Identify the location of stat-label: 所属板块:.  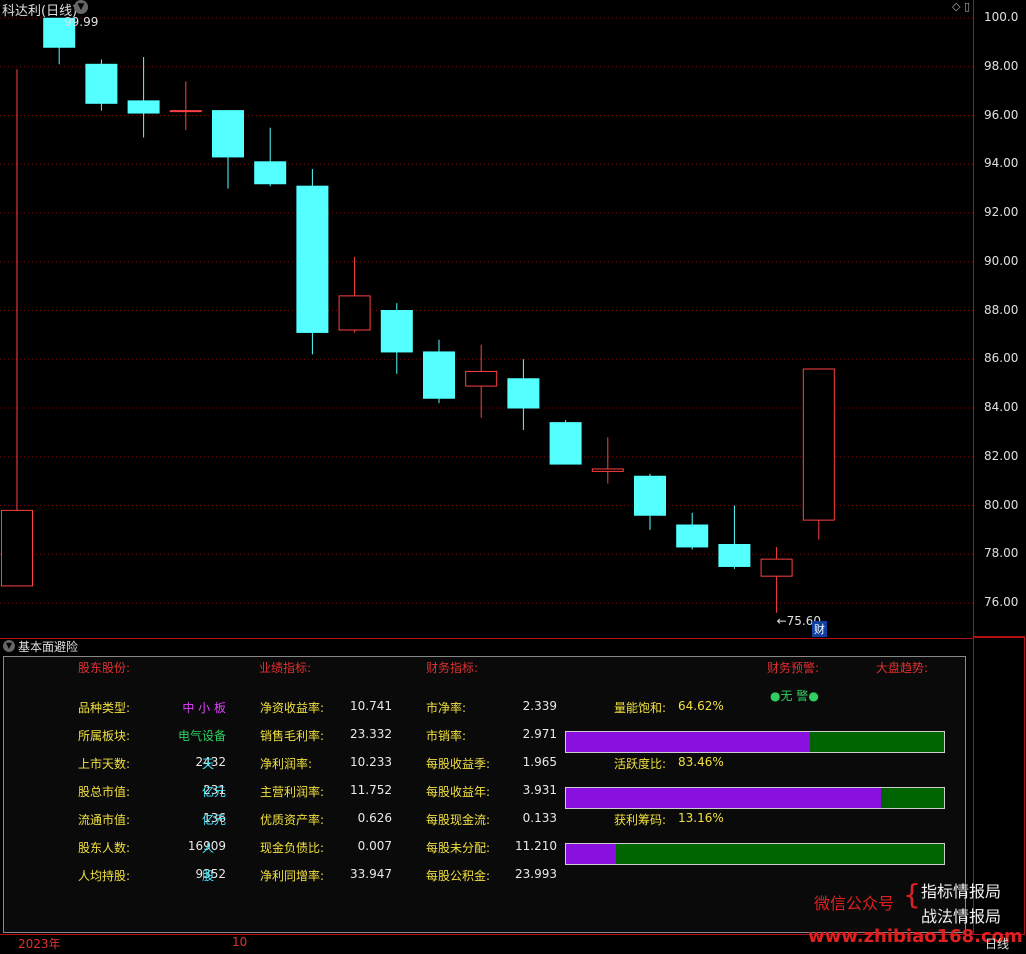
(104, 736).